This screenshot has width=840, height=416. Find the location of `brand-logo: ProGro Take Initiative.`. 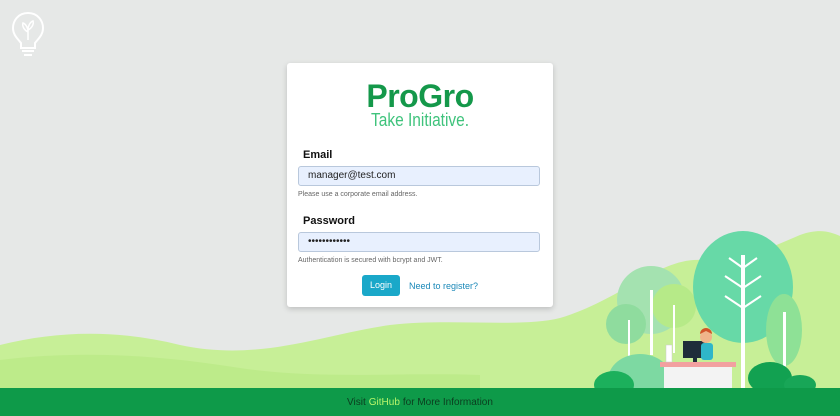

brand-logo: ProGro Take Initiative. is located at coordinates (420, 105).